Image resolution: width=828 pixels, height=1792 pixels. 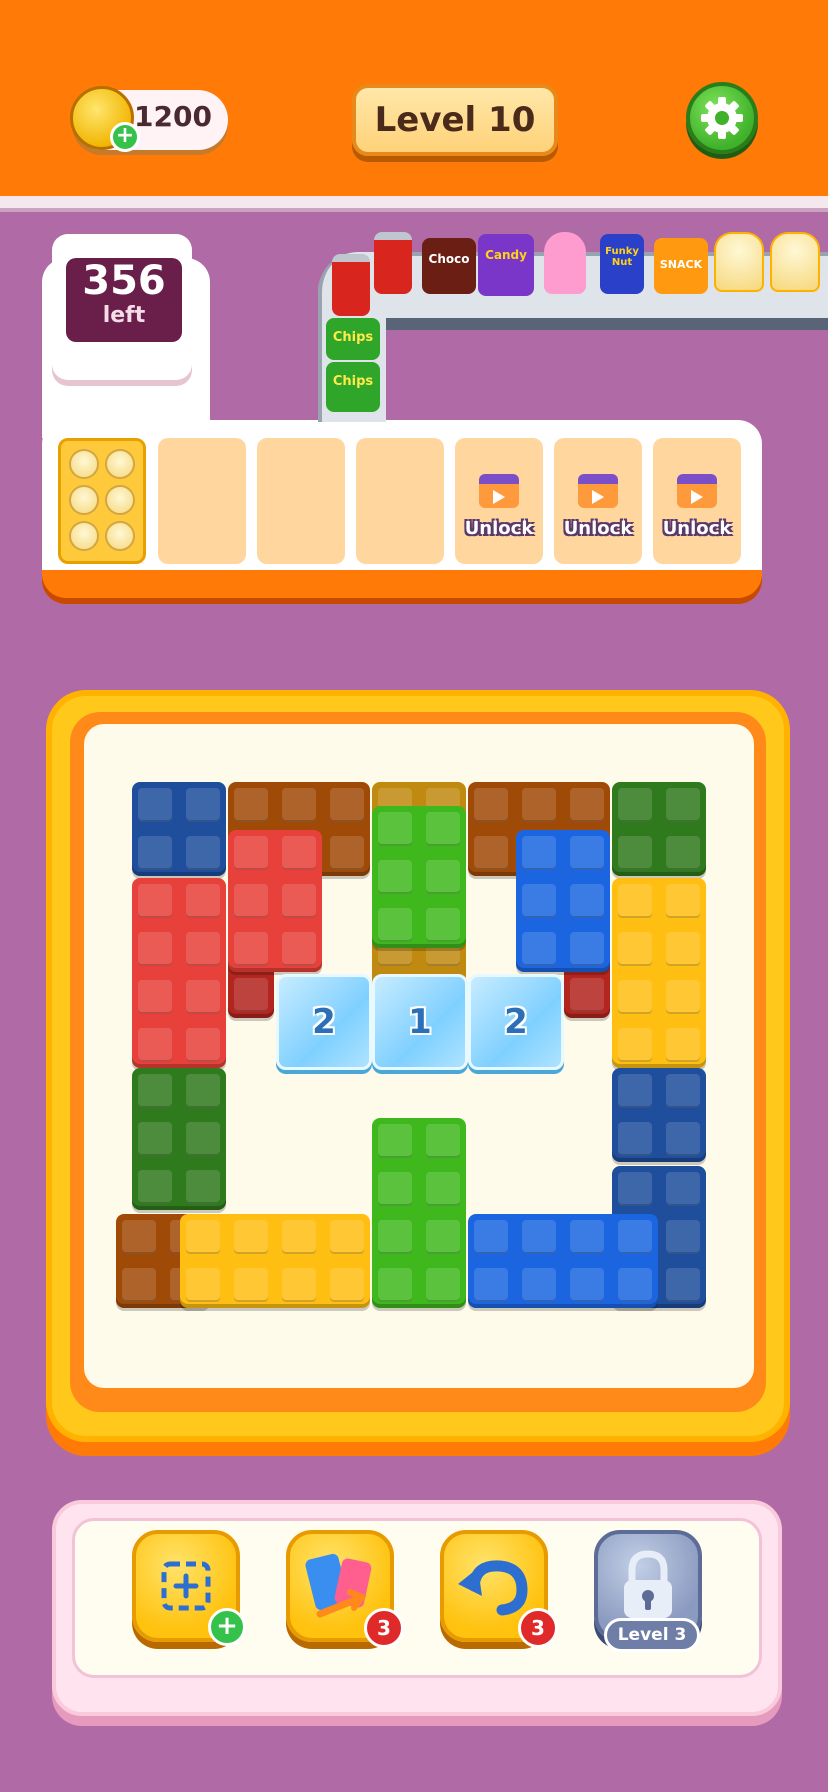 I want to click on ice-block: 1, so click(x=420, y=1022).